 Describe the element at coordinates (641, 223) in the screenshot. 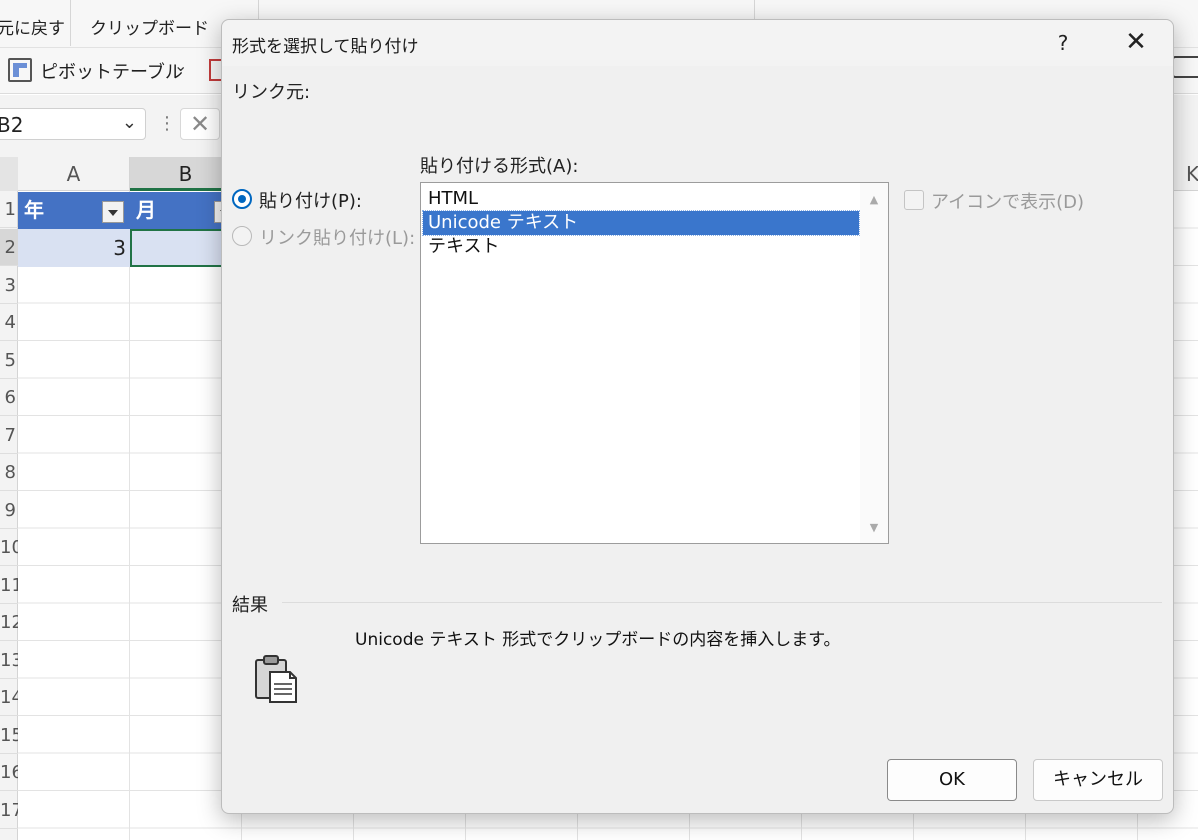

I see `format-option-unicode-text: Unicode テキスト` at that location.